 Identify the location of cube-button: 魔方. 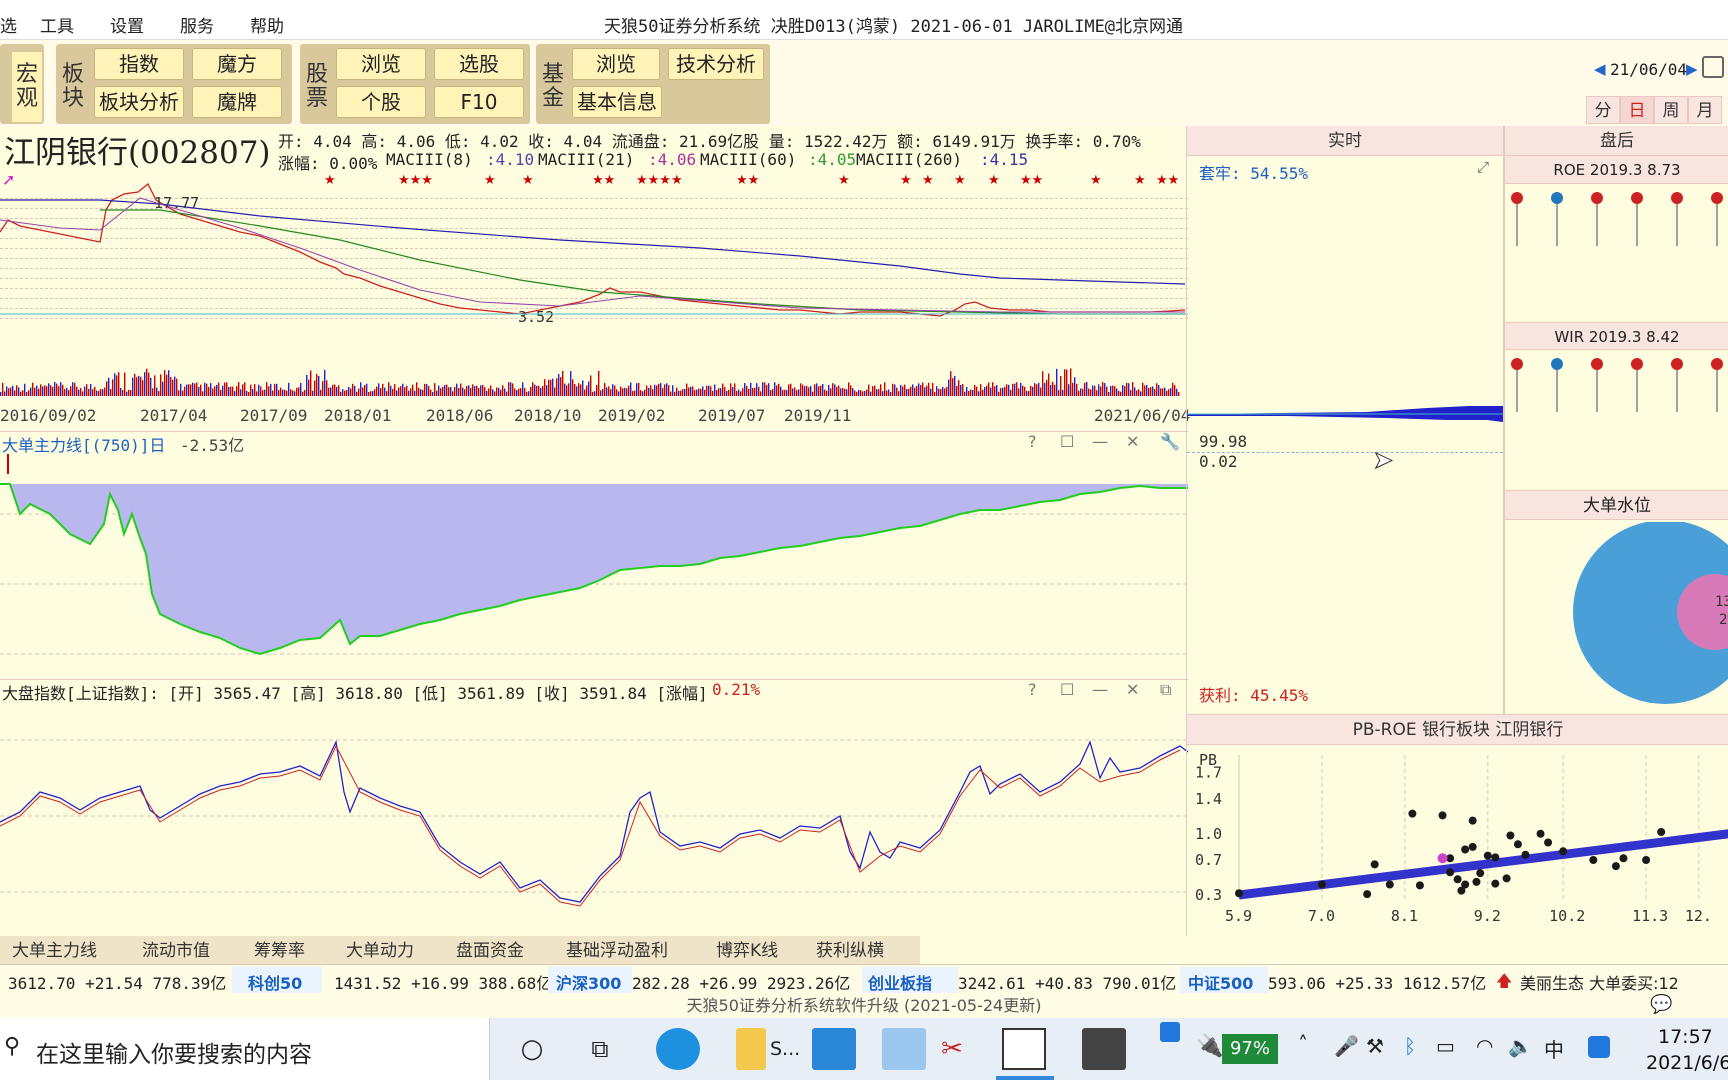
(237, 64).